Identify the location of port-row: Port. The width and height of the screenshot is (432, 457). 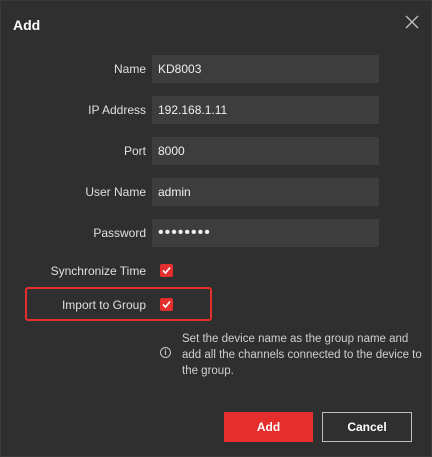
(216, 151).